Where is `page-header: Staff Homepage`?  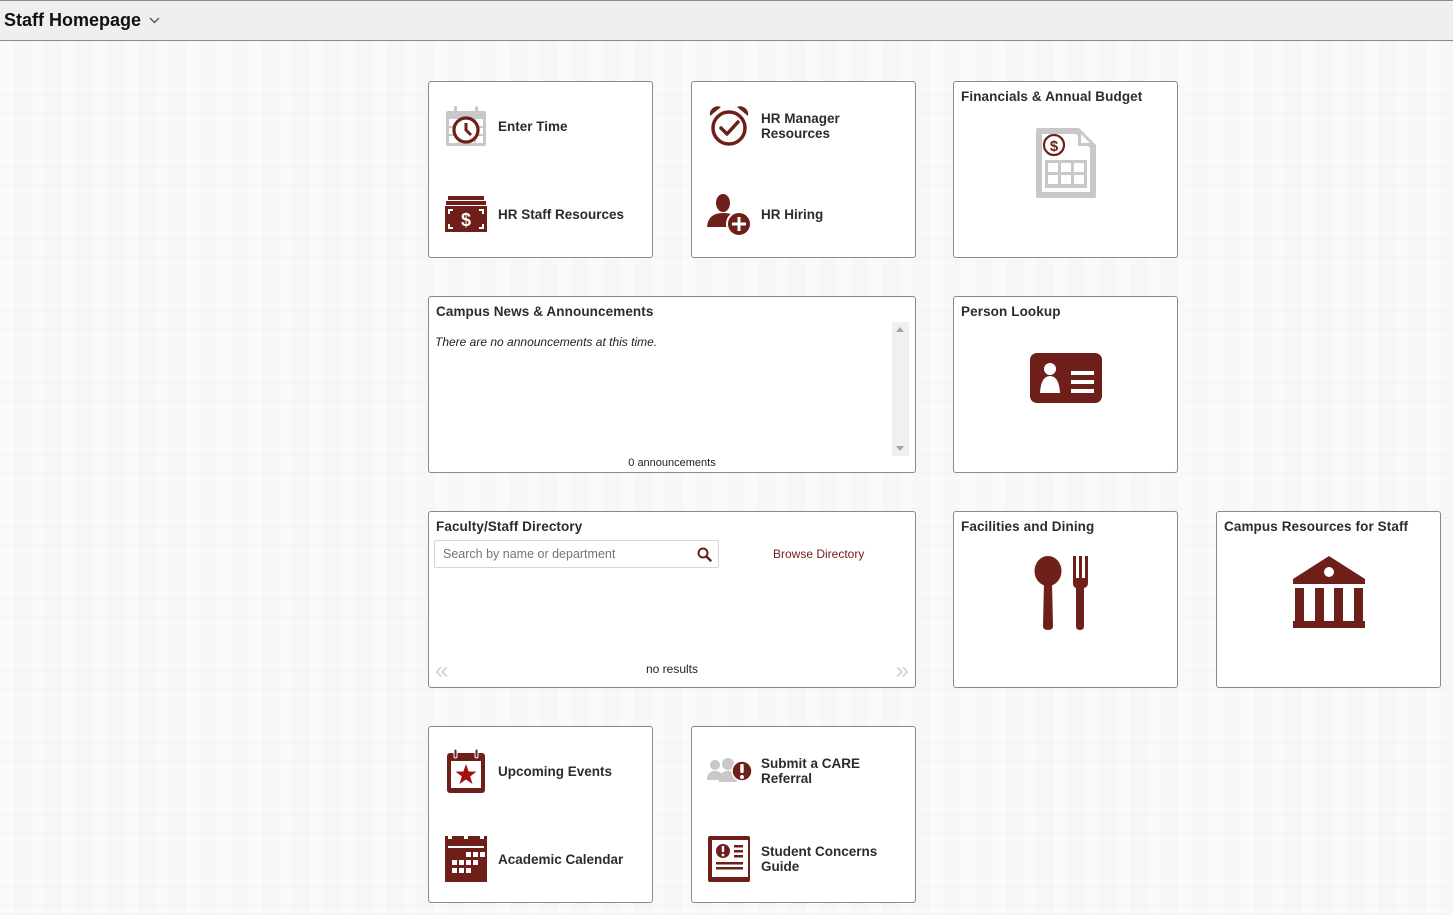
page-header: Staff Homepage is located at coordinates (726, 20).